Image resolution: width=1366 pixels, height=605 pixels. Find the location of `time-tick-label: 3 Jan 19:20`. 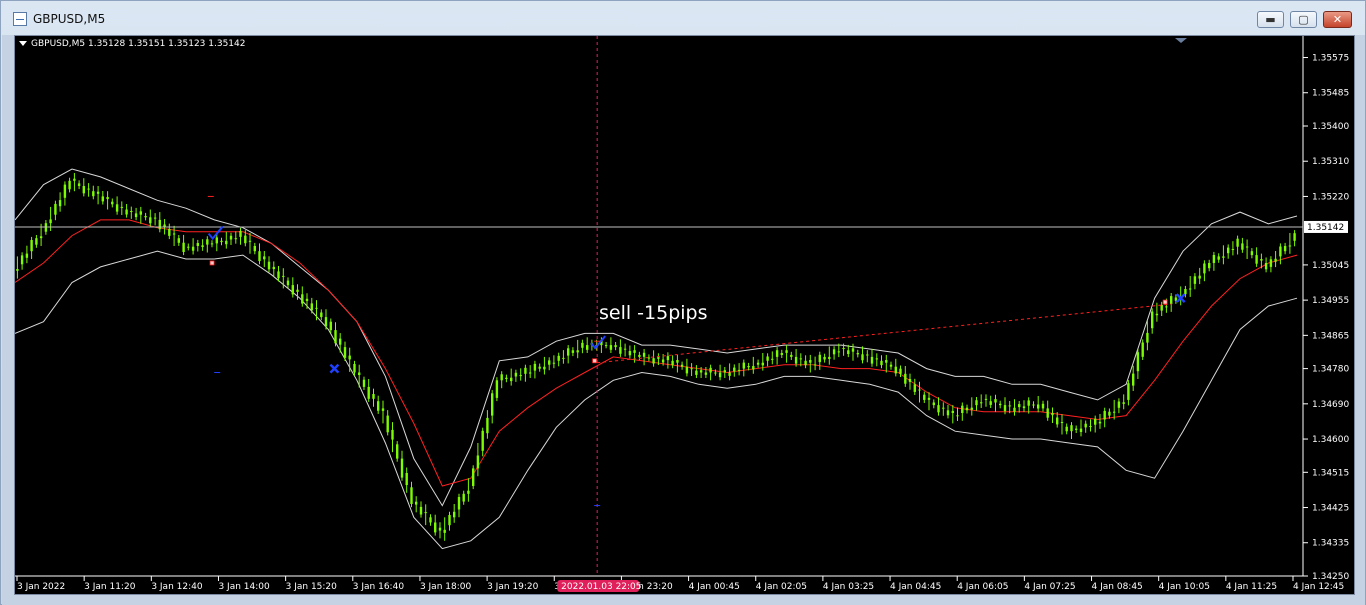

time-tick-label: 3 Jan 19:20 is located at coordinates (513, 587).